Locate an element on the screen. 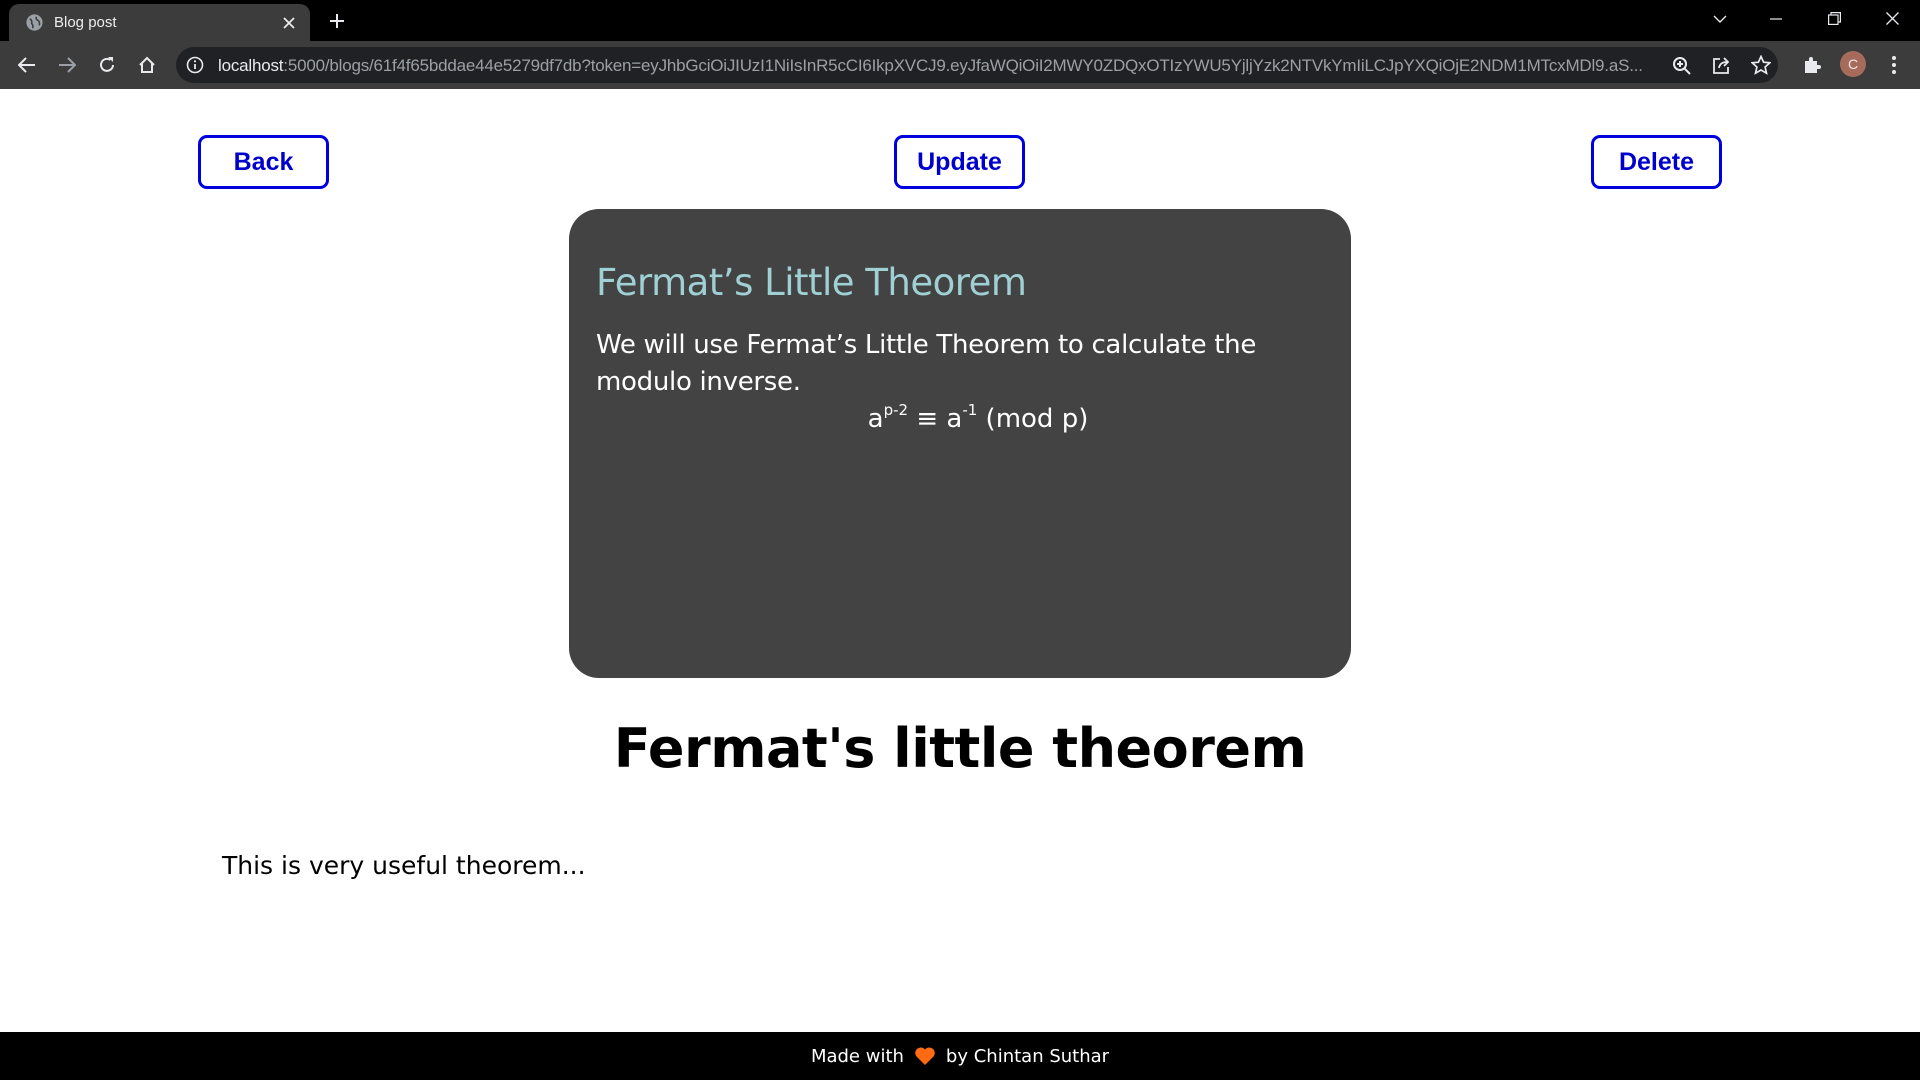  plus-icon is located at coordinates (337, 21).